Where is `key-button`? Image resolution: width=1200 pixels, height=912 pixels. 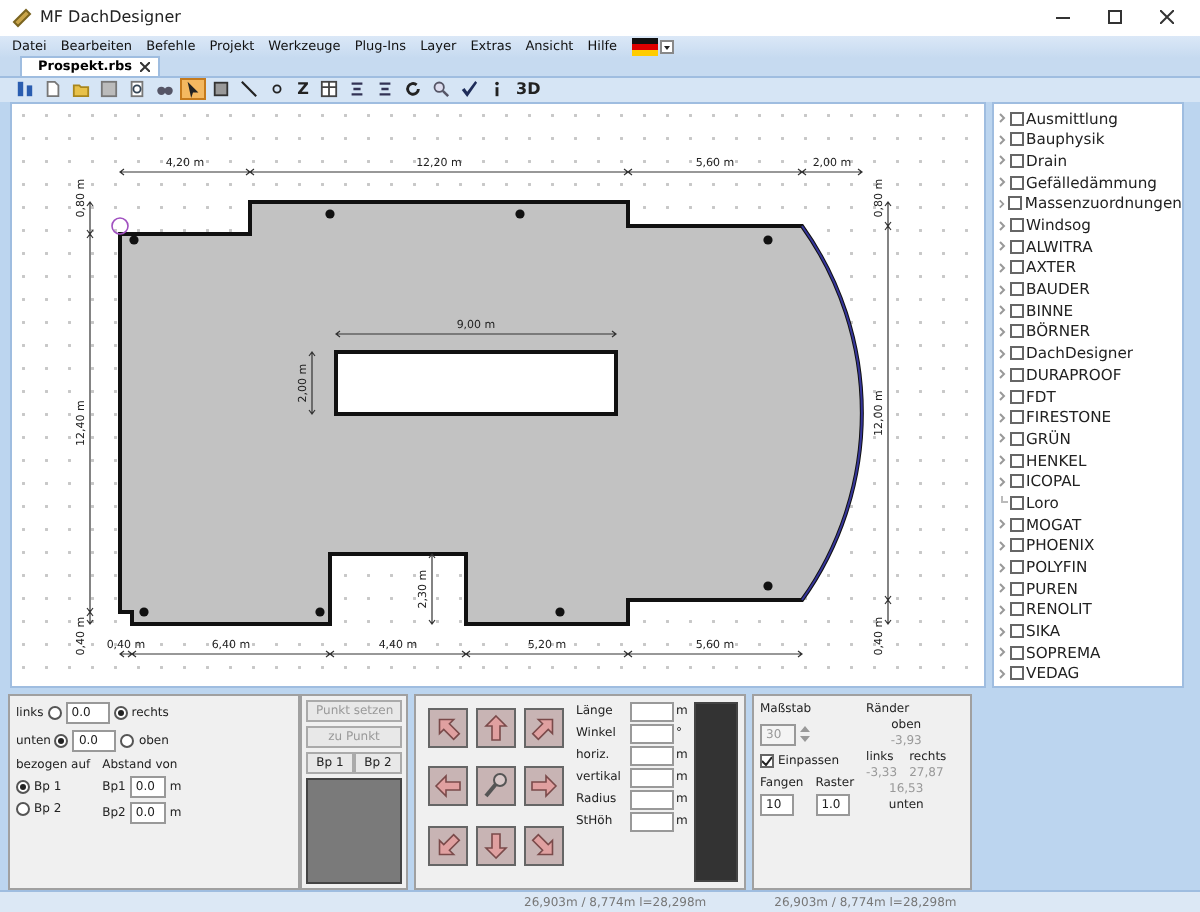 key-button is located at coordinates (496, 786).